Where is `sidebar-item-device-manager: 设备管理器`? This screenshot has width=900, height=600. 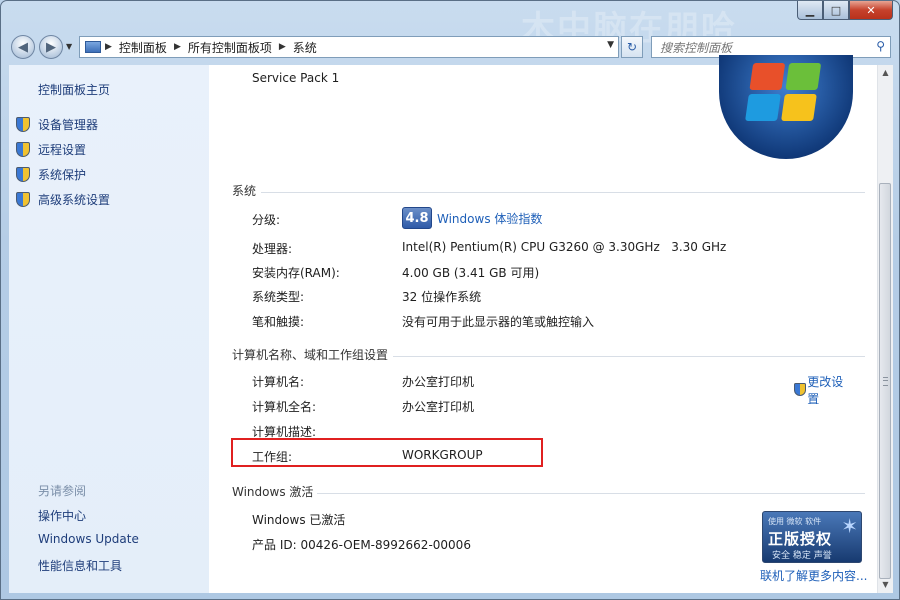
sidebar-item-device-manager: 设备管理器 is located at coordinates (57, 124).